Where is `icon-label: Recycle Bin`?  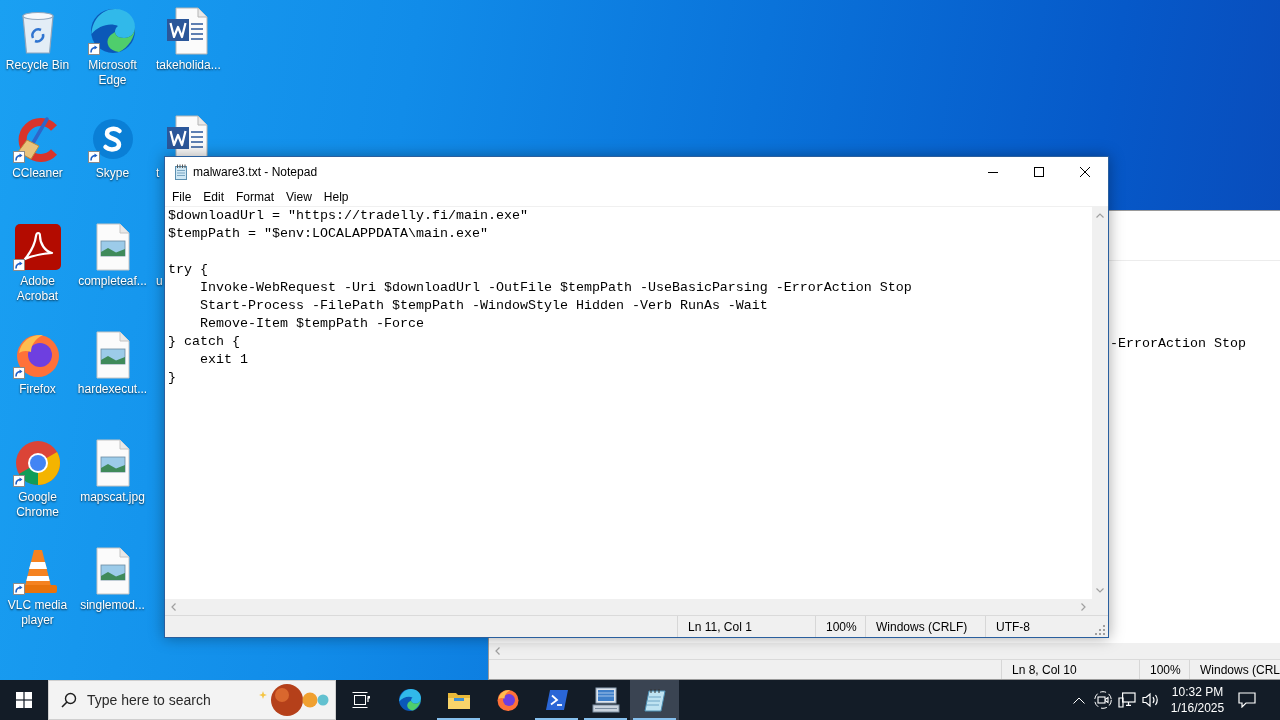 icon-label: Recycle Bin is located at coordinates (37, 65).